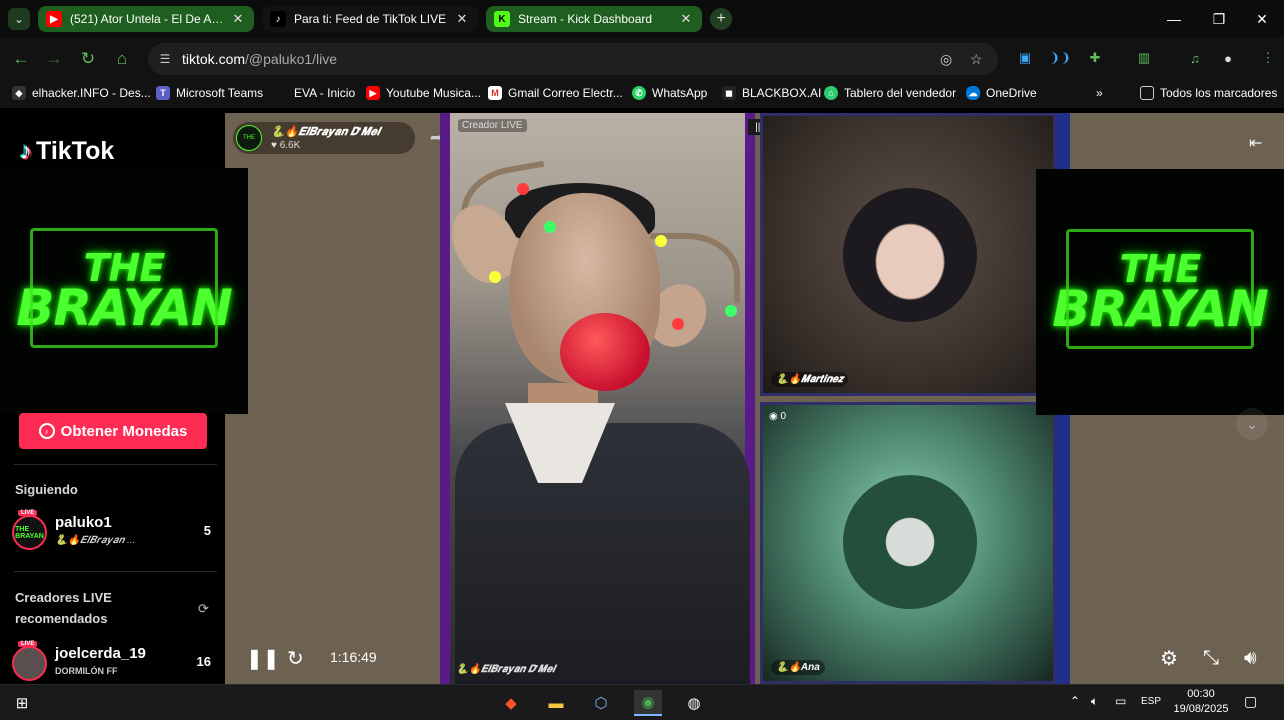  I want to click on language-indicator: ESP, so click(1151, 701).